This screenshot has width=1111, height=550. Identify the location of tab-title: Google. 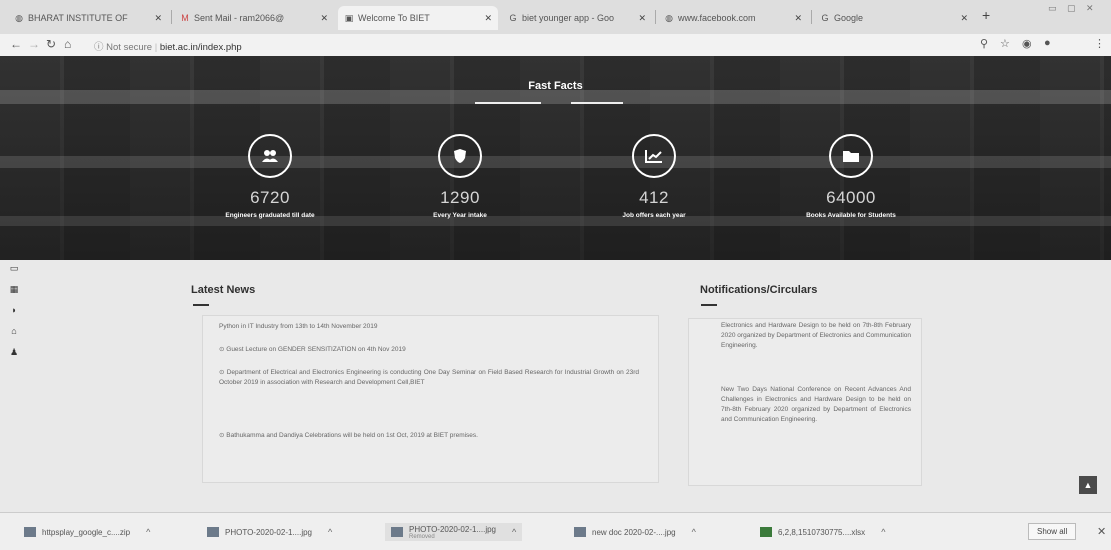
(849, 18).